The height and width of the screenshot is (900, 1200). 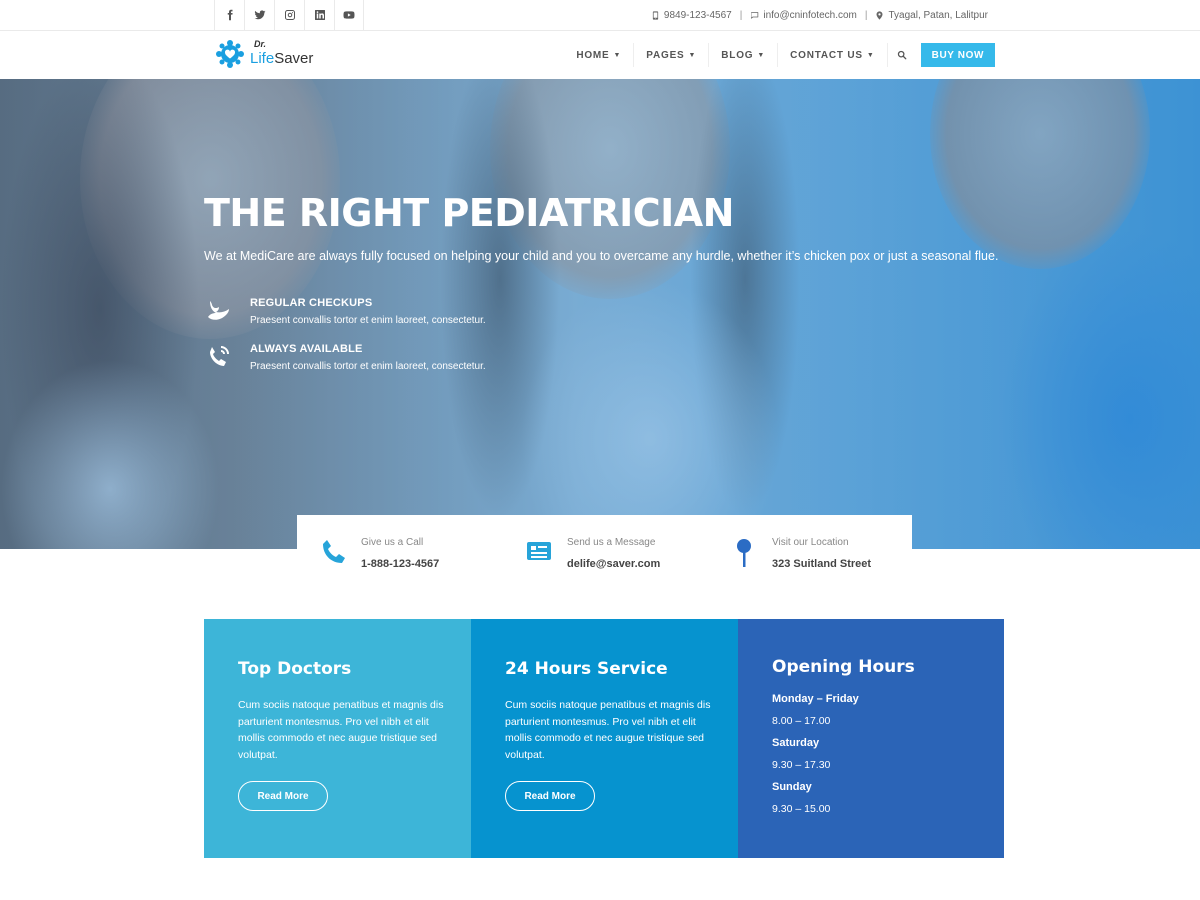 What do you see at coordinates (262, 58) in the screenshot?
I see `logo-name-part1: Life` at bounding box center [262, 58].